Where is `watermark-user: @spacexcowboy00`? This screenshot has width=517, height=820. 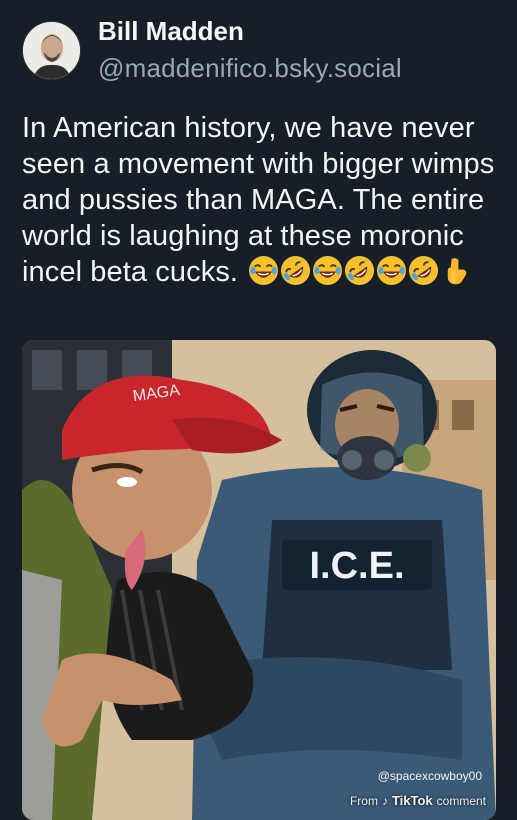 watermark-user: @spacexcowboy00 is located at coordinates (430, 776).